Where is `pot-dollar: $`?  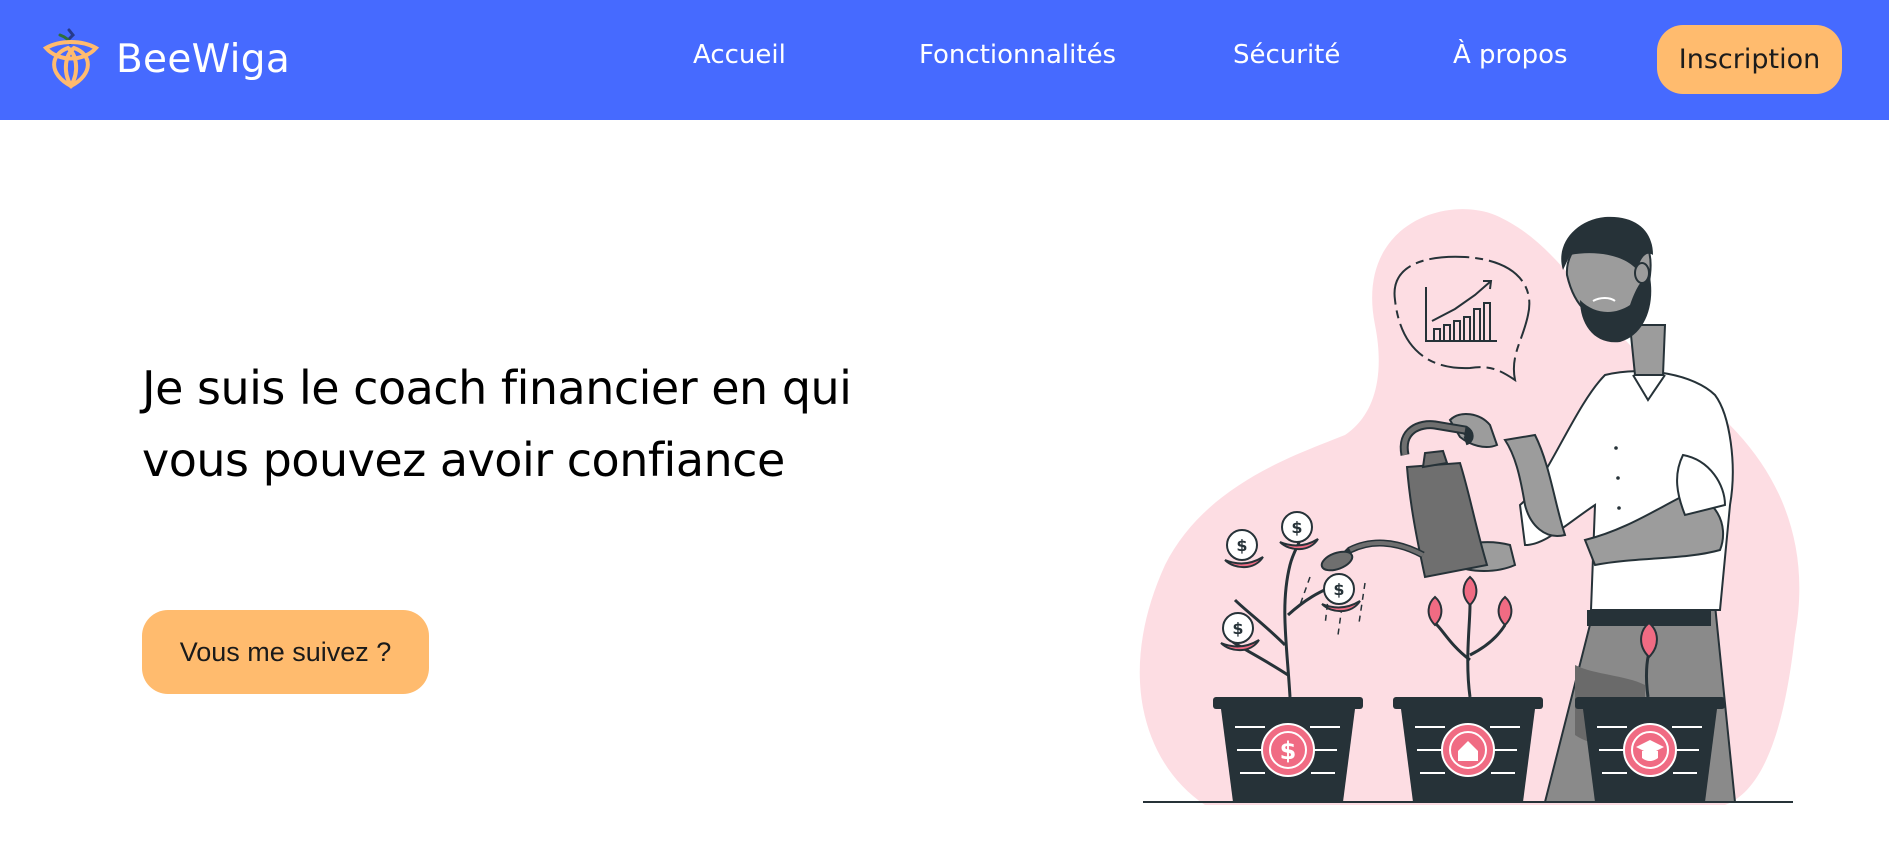
pot-dollar: $ is located at coordinates (1288, 749).